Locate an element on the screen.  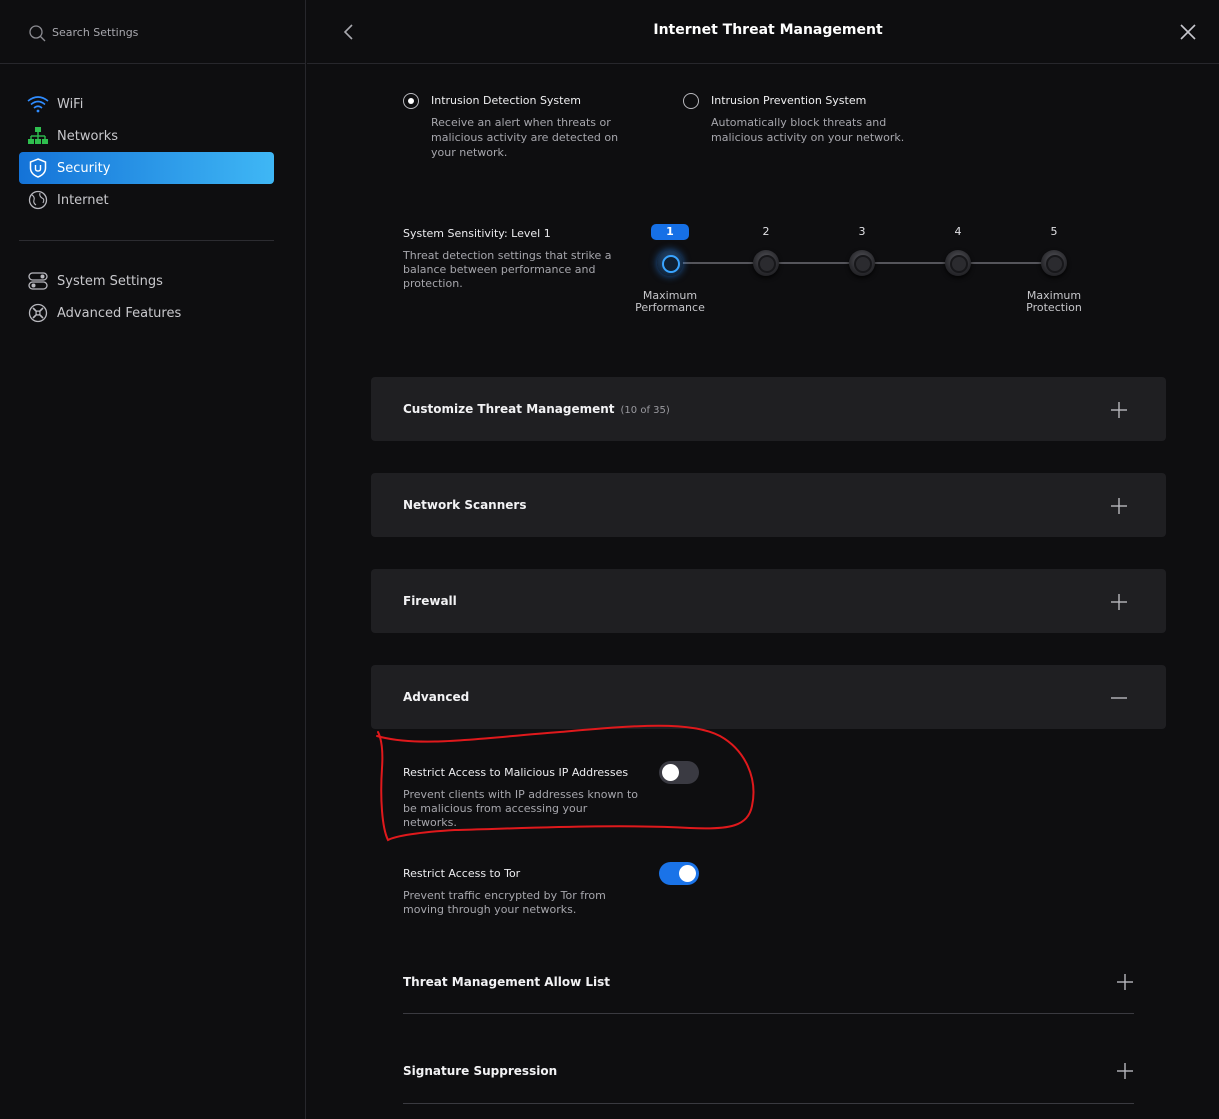
sidebar-nav: WiFi Networks Security Internet is located at coordinates (146, 152).